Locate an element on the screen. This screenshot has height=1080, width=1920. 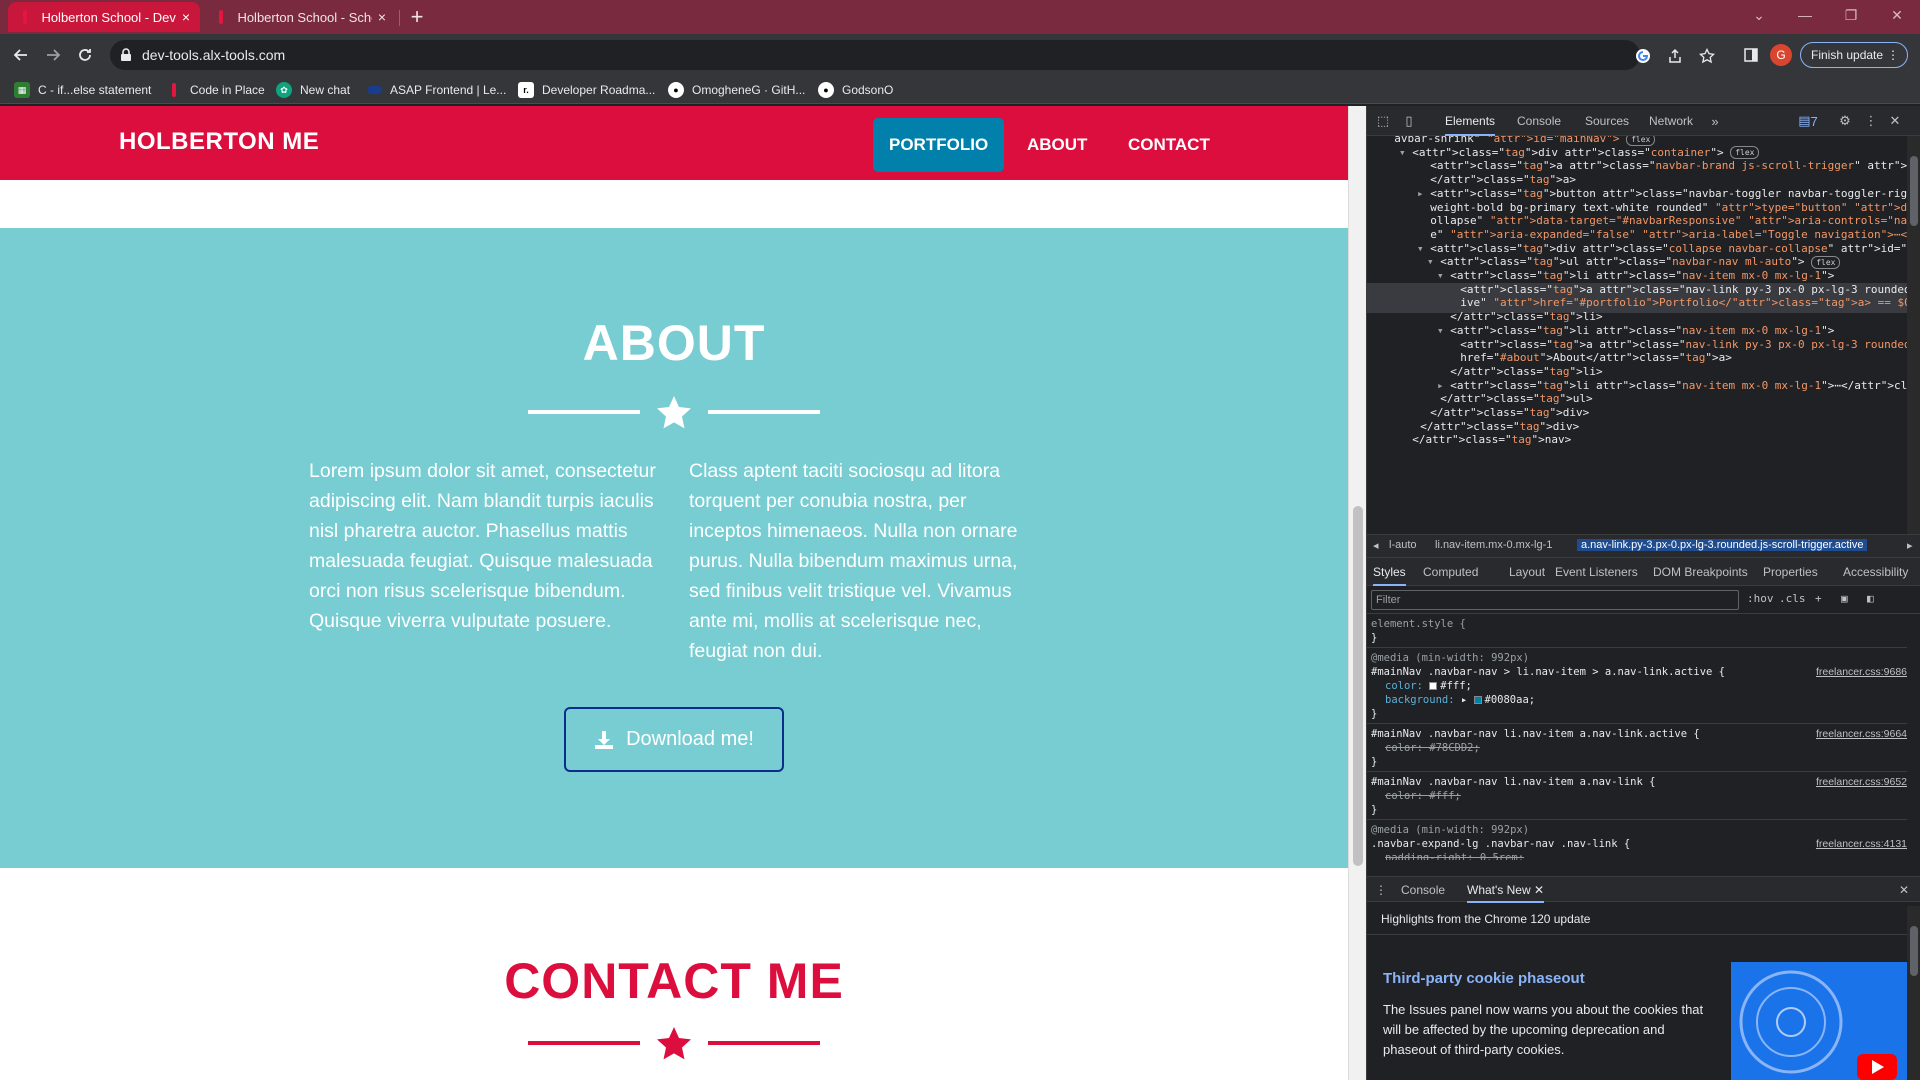
profile-avatar: G is located at coordinates (1781, 55).